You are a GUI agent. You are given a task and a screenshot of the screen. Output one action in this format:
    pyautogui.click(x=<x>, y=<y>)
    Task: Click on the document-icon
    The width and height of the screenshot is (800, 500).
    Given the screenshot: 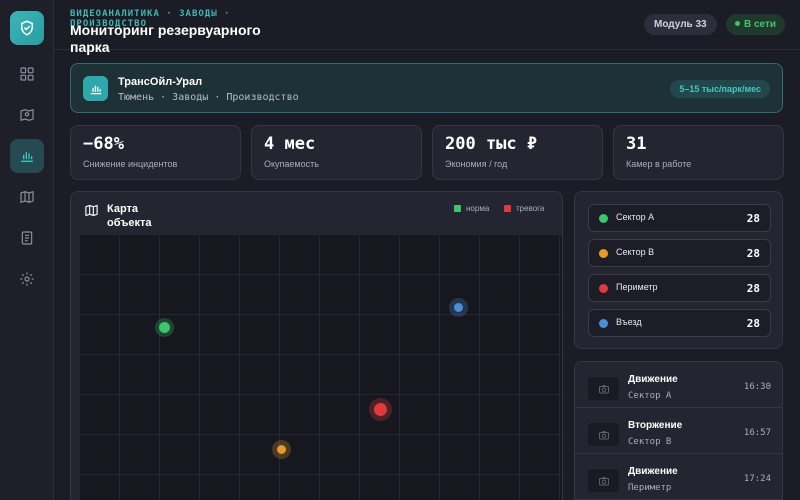 What is the action you would take?
    pyautogui.click(x=27, y=238)
    